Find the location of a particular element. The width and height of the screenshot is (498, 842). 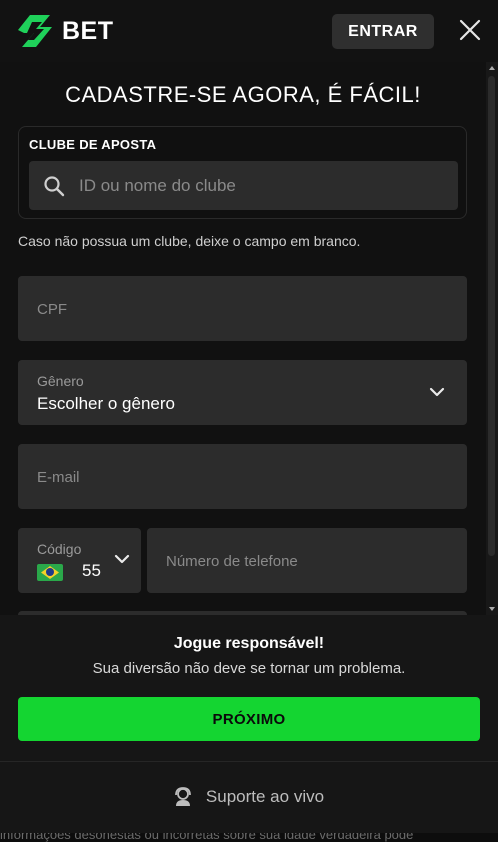

club-search-input: ID ou nome do clube is located at coordinates (243, 185).